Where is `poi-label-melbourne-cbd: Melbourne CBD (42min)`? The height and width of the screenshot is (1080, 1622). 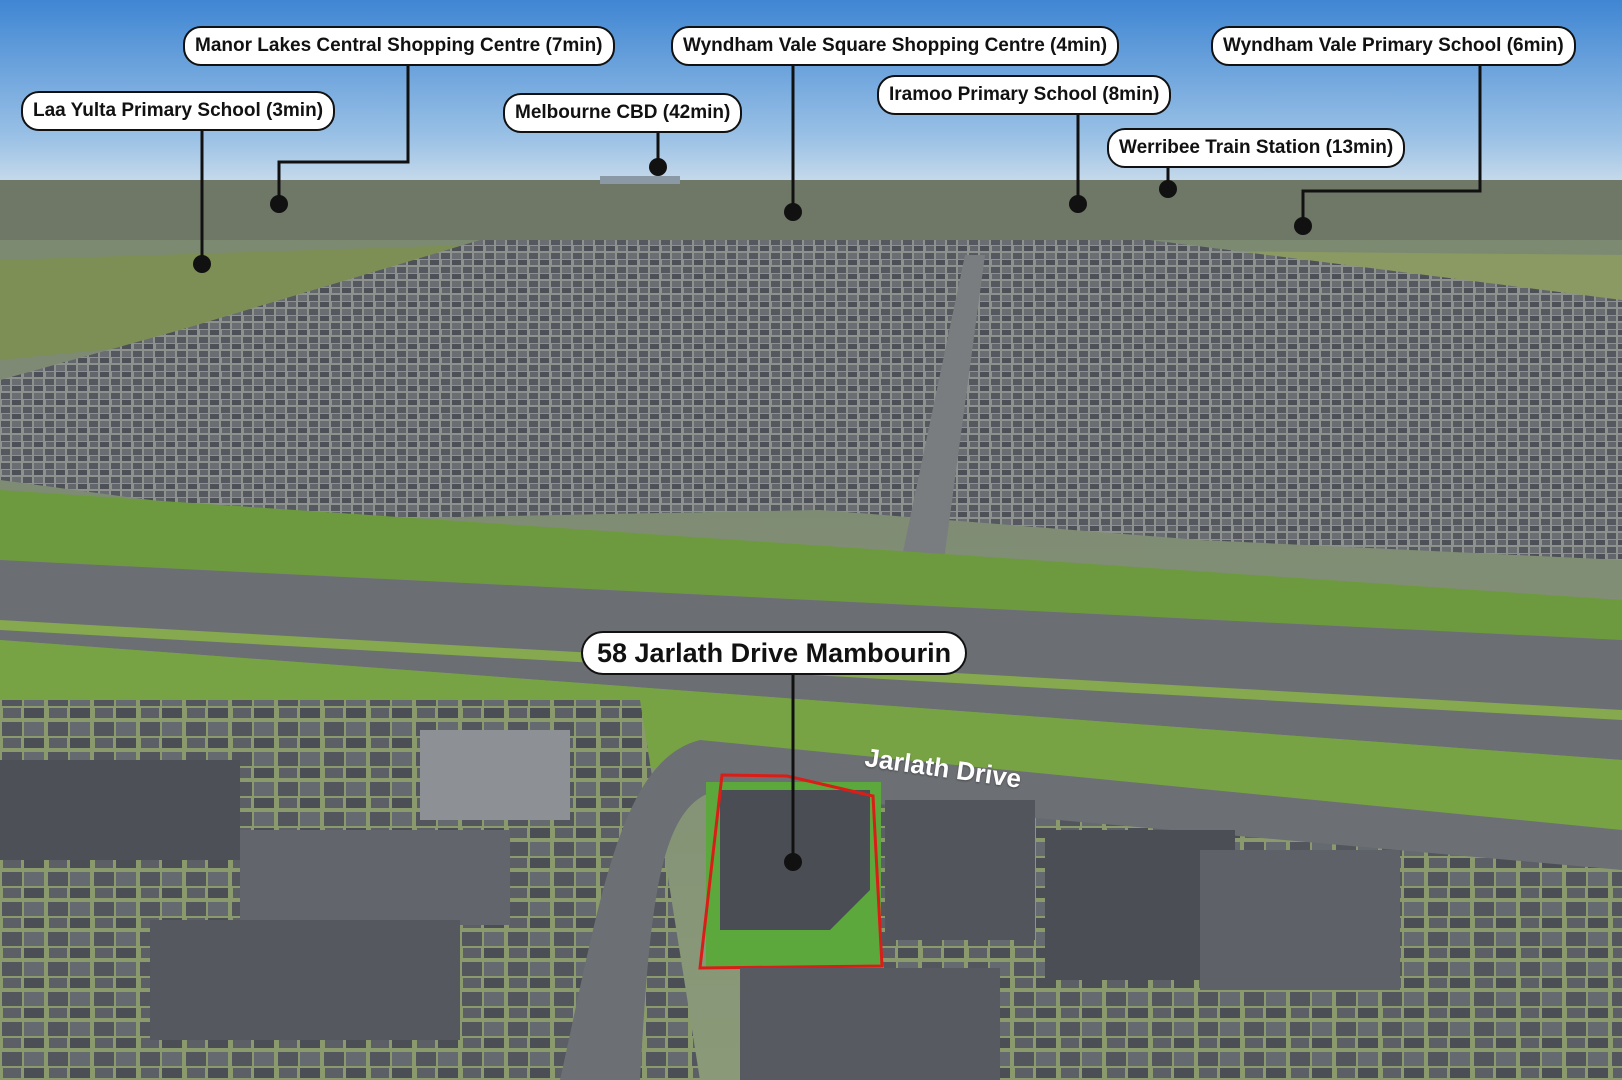 poi-label-melbourne-cbd: Melbourne CBD (42min) is located at coordinates (623, 113).